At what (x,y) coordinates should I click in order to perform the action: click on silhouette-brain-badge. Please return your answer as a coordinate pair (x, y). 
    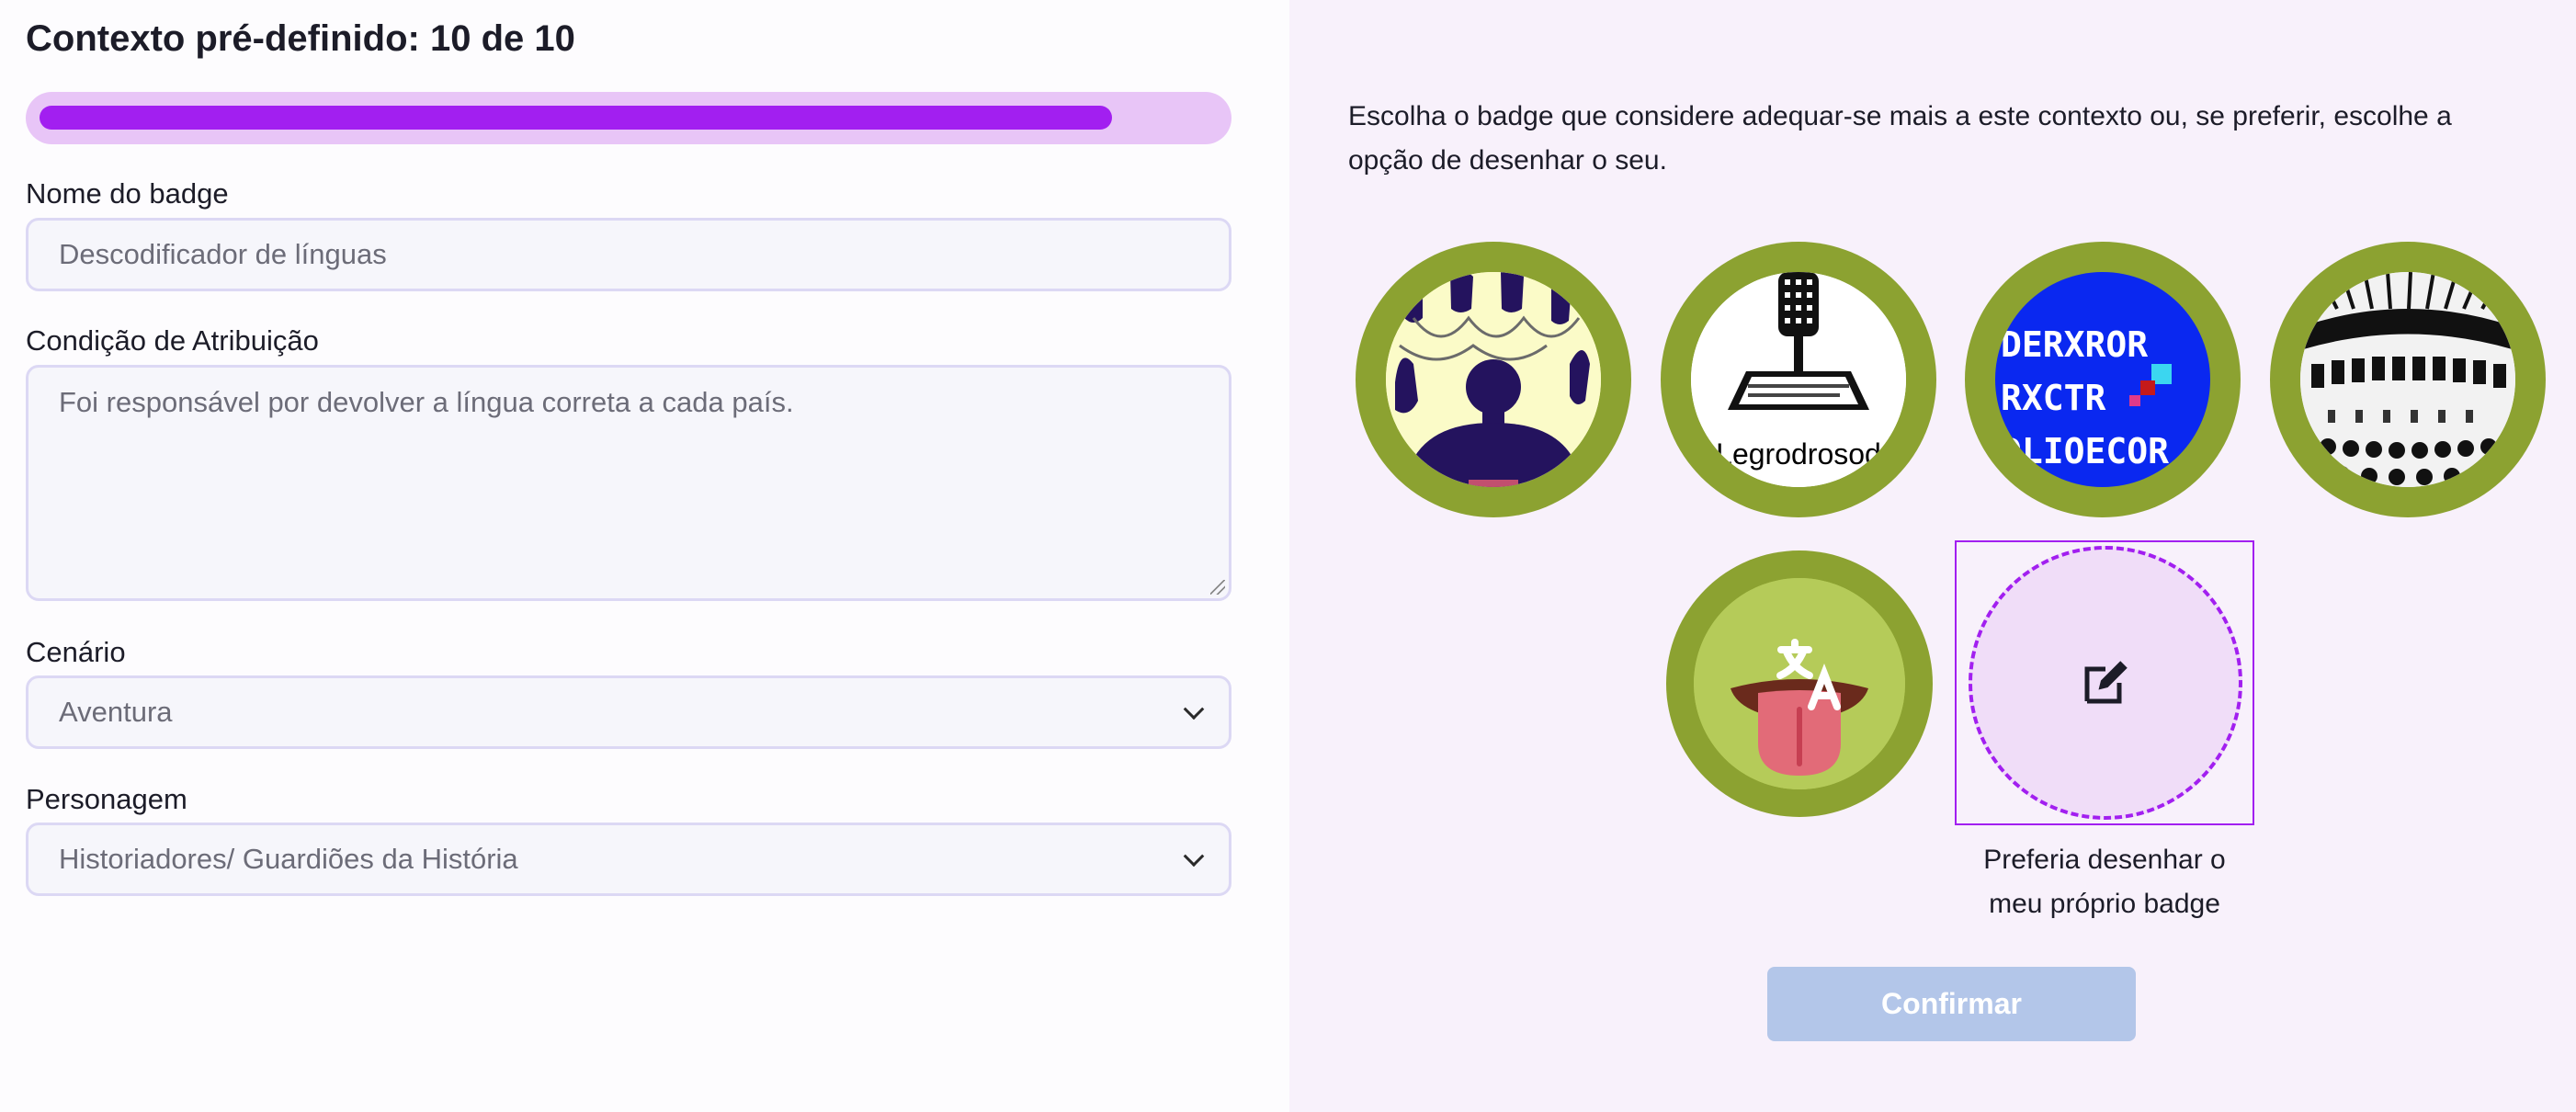
    Looking at the image, I should click on (1493, 379).